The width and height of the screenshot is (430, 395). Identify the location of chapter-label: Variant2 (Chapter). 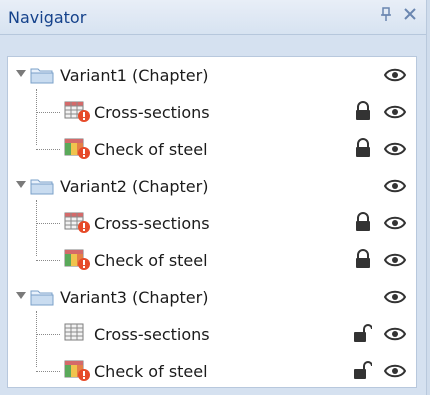
(134, 186).